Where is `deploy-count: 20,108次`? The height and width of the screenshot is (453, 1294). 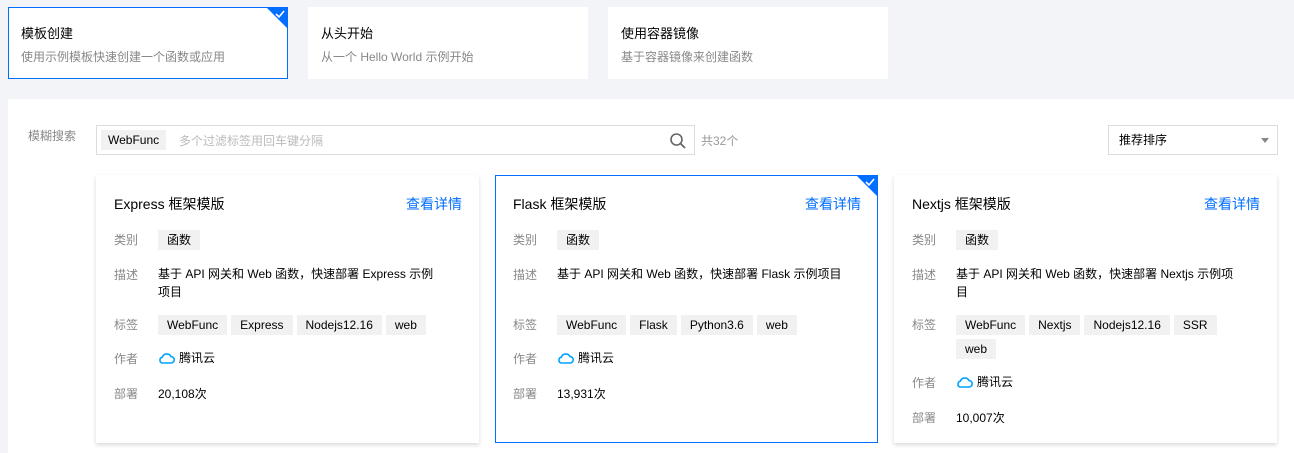 deploy-count: 20,108次 is located at coordinates (182, 394).